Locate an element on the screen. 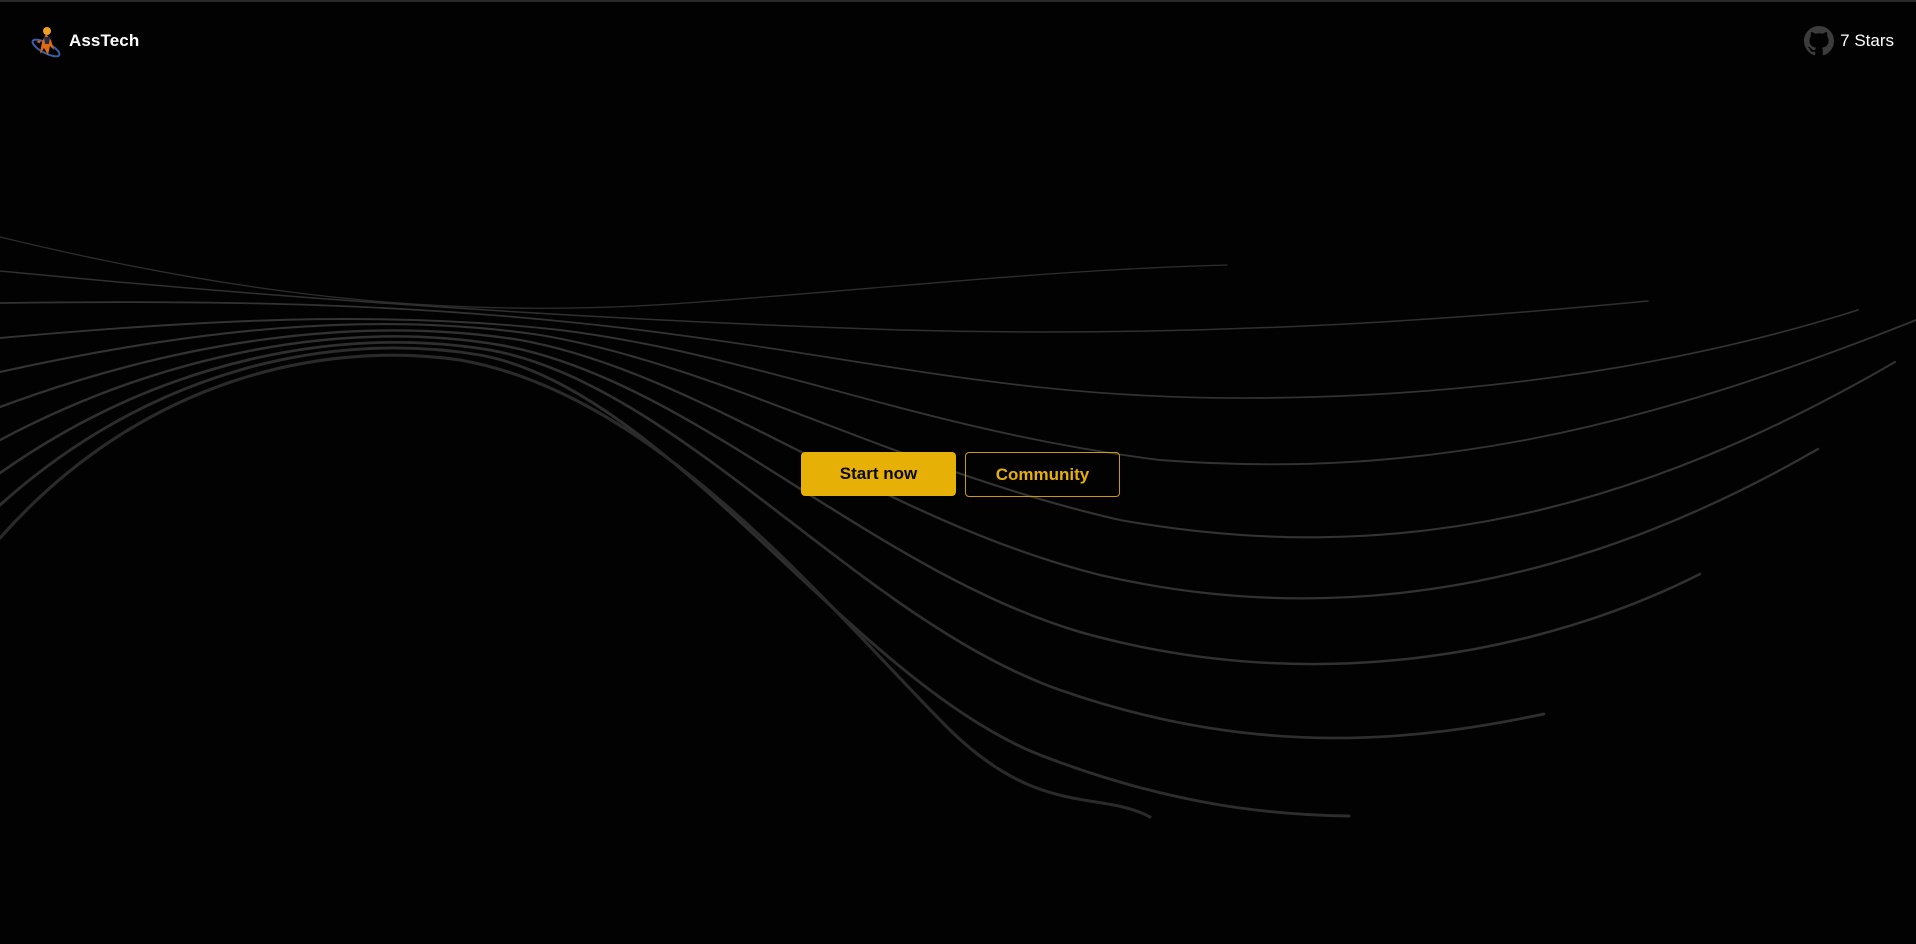 The width and height of the screenshot is (1916, 944). brand-name: AssTech is located at coordinates (104, 40).